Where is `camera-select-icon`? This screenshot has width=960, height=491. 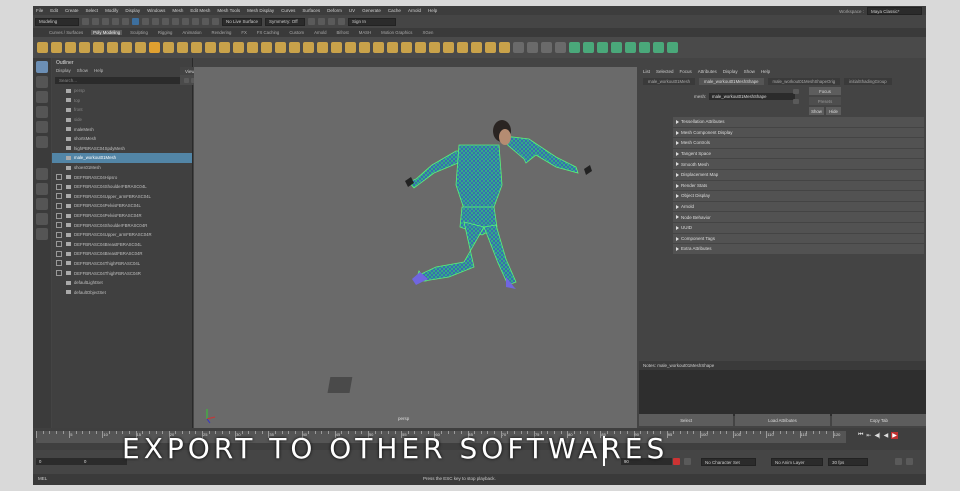
camera-select-icon is located at coordinates (186, 80).